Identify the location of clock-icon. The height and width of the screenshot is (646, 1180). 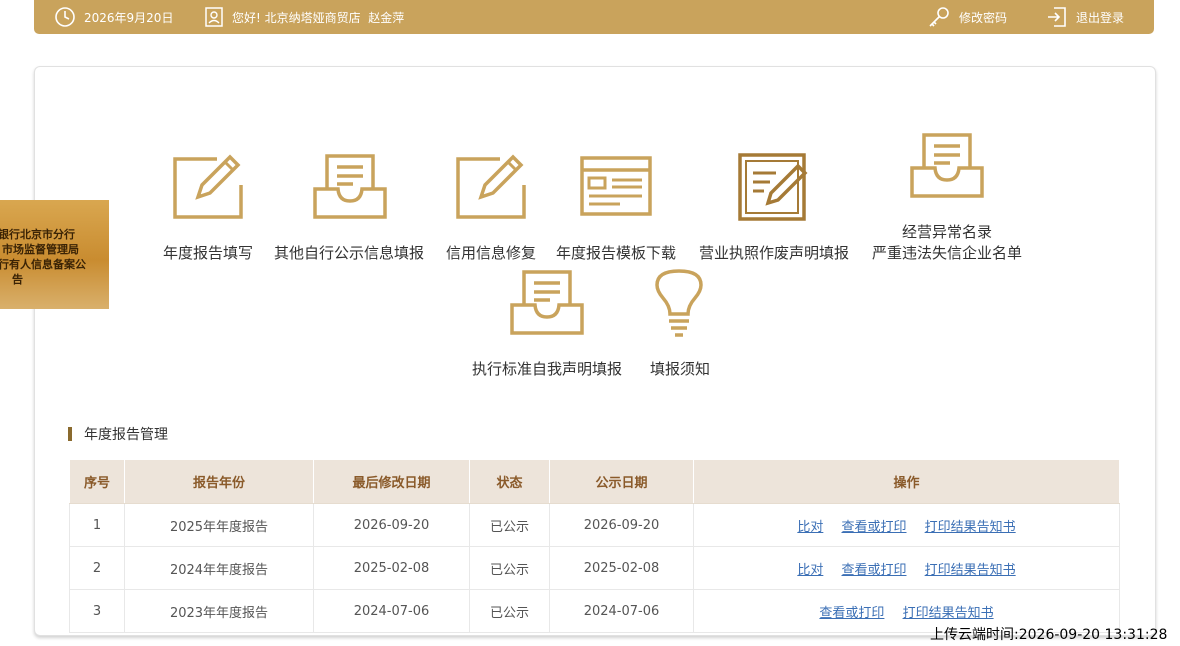
(65, 17).